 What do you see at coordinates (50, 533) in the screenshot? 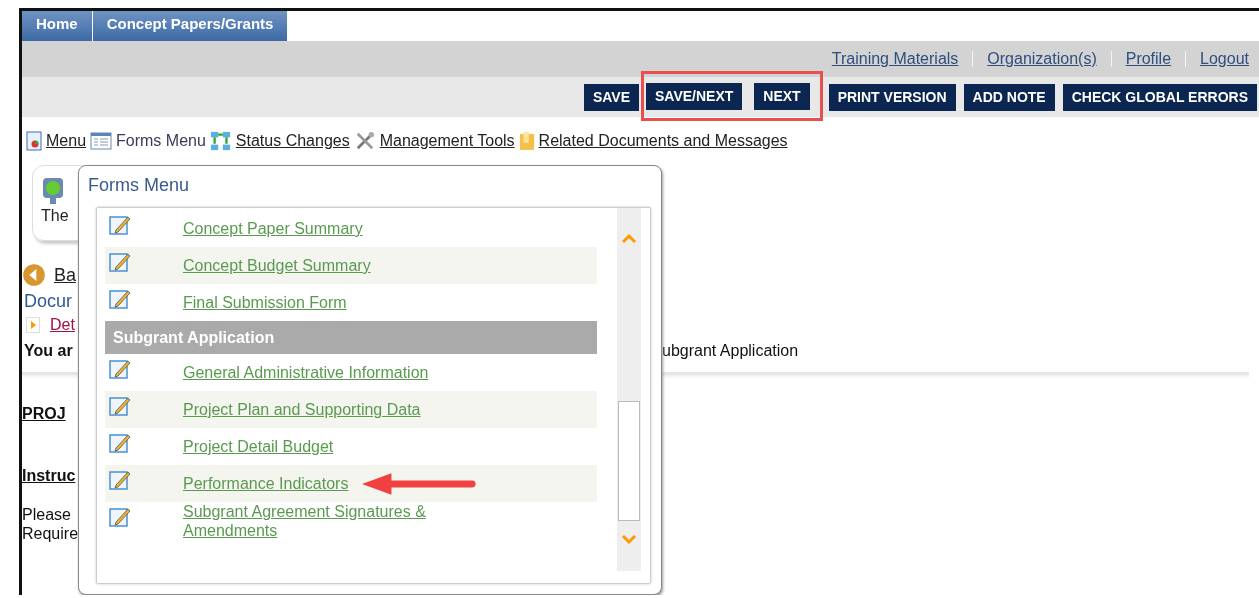
I see `body-text: Require` at bounding box center [50, 533].